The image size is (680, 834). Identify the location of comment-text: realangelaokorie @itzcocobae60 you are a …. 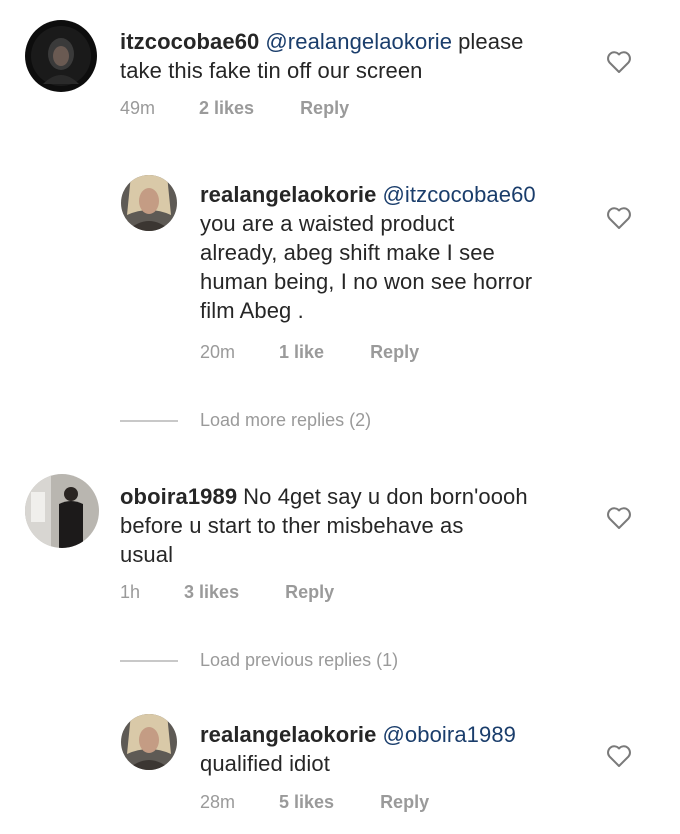
(400, 252).